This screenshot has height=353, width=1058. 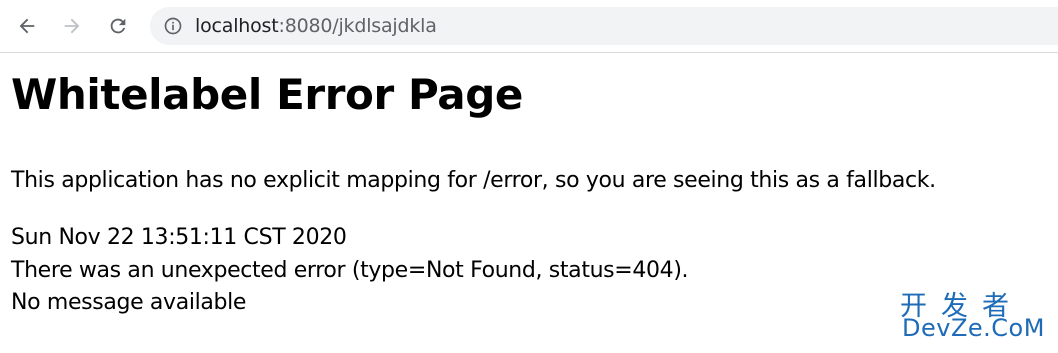 I want to click on address-bar: localhost:8080/jkdlsajdkla, so click(x=604, y=26).